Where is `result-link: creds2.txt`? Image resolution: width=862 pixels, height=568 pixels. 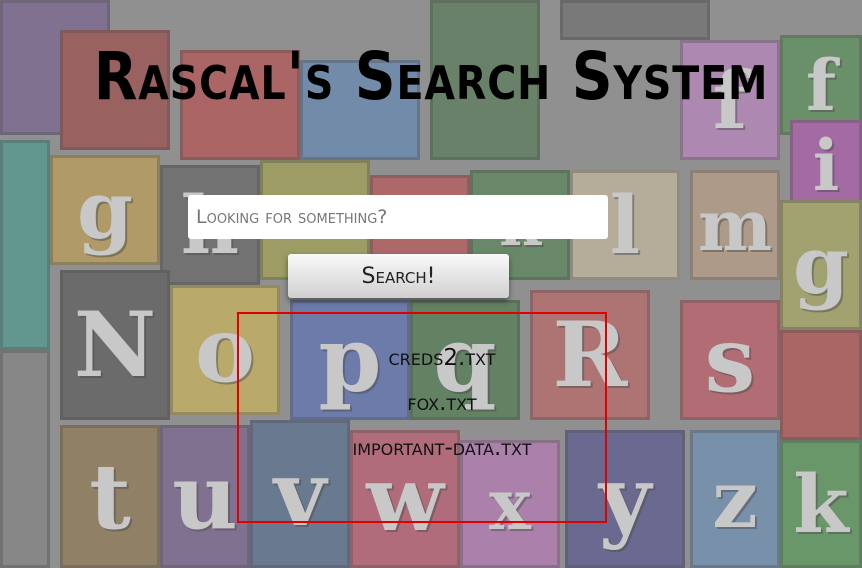 result-link: creds2.txt is located at coordinates (441, 358).